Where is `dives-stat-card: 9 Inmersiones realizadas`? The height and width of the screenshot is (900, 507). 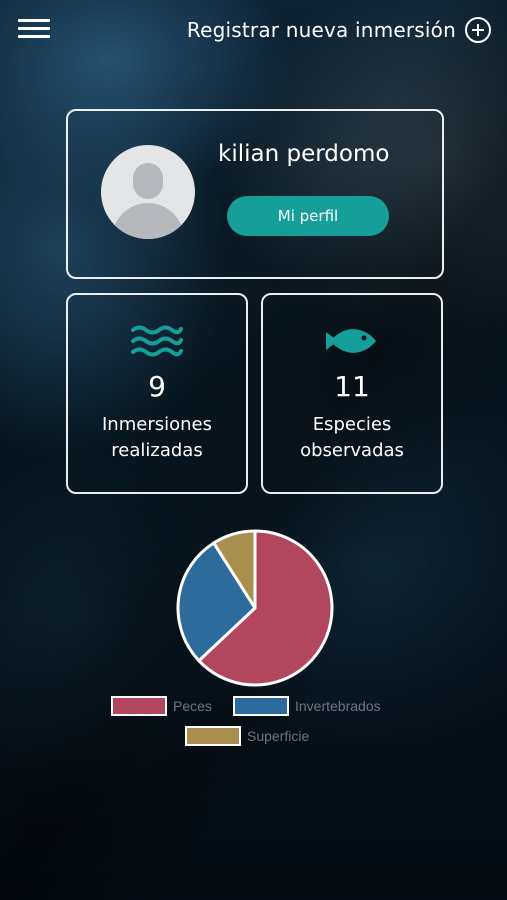
dives-stat-card: 9 Inmersiones realizadas is located at coordinates (157, 393).